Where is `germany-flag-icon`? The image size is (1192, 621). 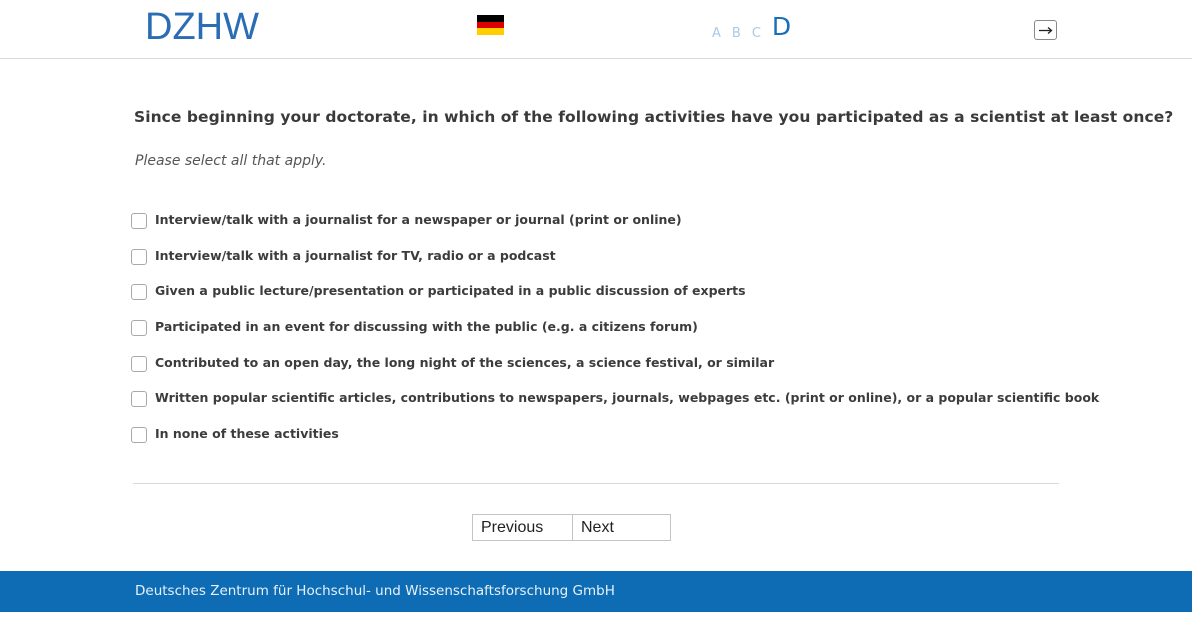
germany-flag-icon is located at coordinates (490, 25).